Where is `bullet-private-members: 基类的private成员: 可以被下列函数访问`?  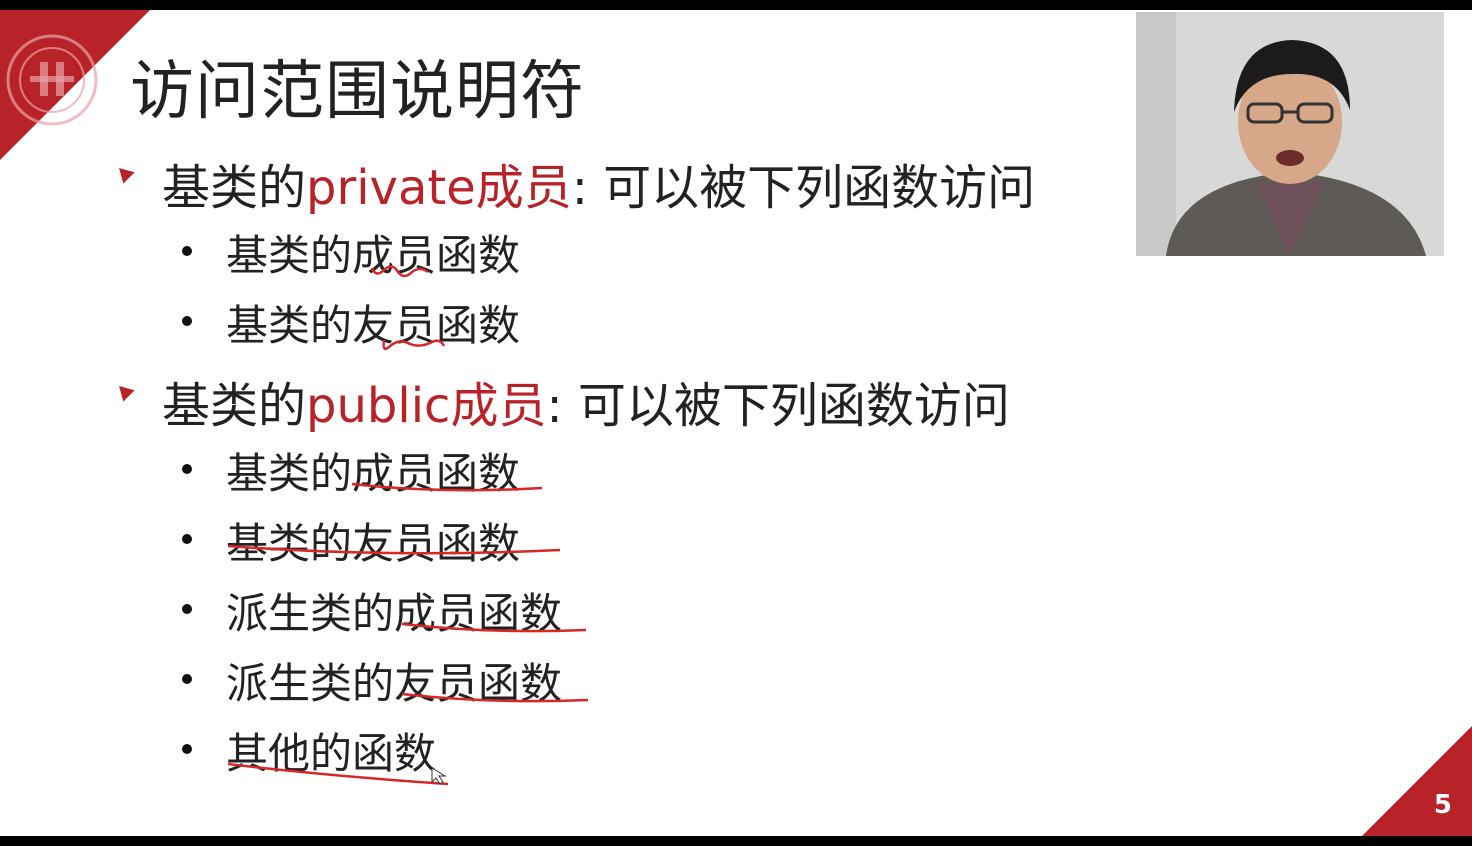
bullet-private-members: 基类的private成员: 可以被下列函数访问 is located at coordinates (574, 183).